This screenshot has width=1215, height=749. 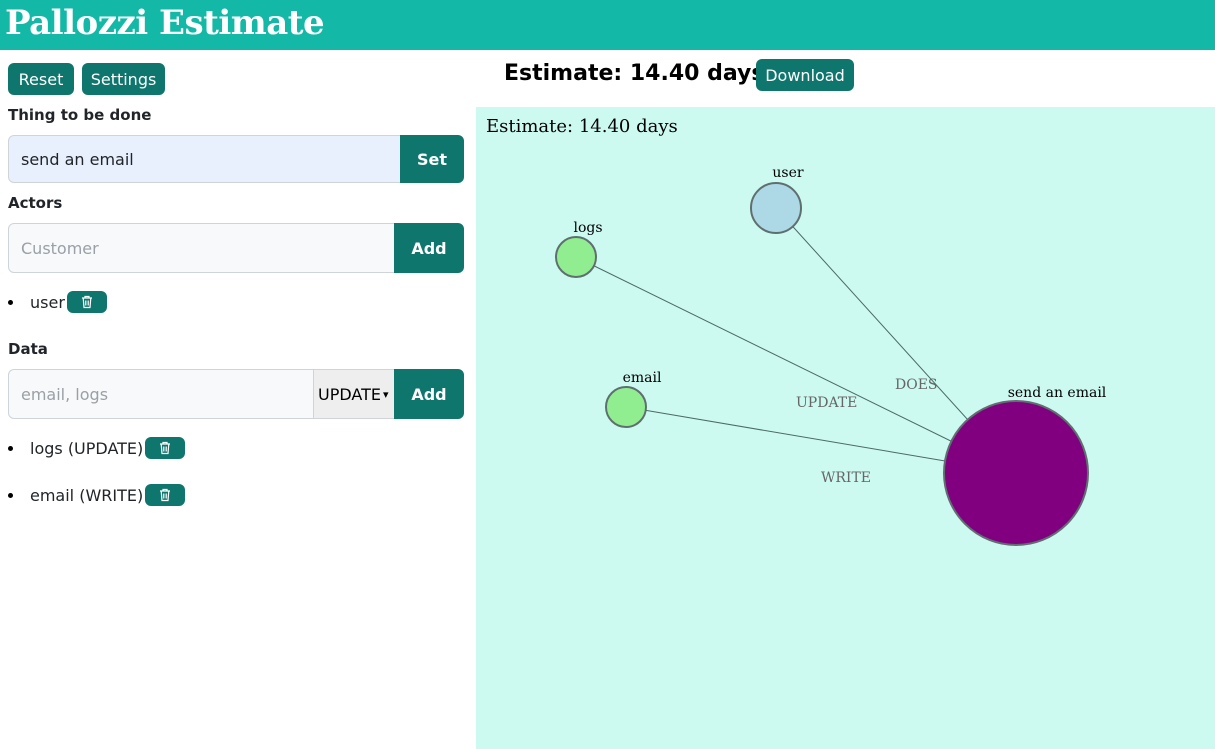 I want to click on thing-input, so click(x=204, y=159).